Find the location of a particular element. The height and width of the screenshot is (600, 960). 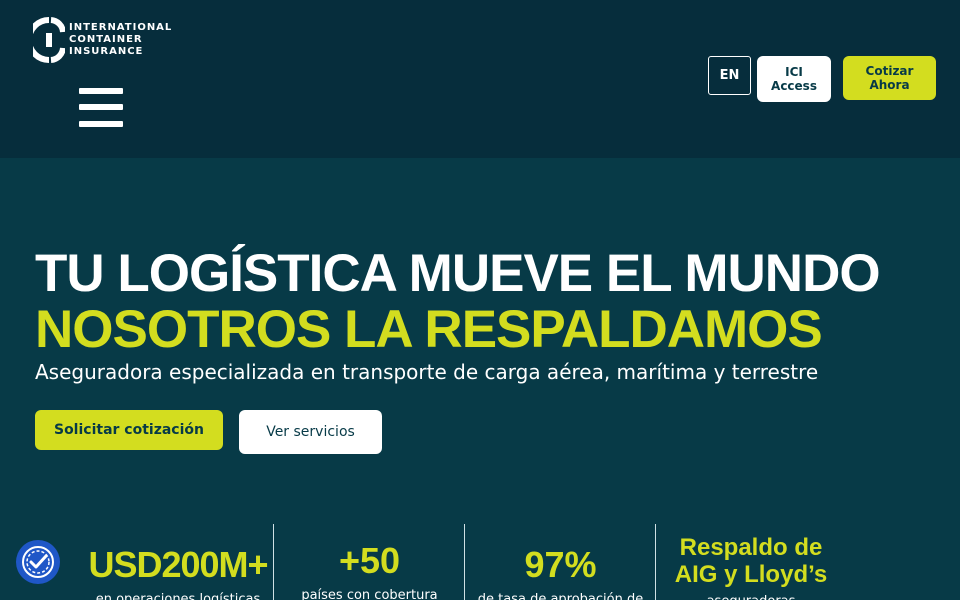

stat-approval-rate: 97% de tasa de aprobación de is located at coordinates (560, 562).